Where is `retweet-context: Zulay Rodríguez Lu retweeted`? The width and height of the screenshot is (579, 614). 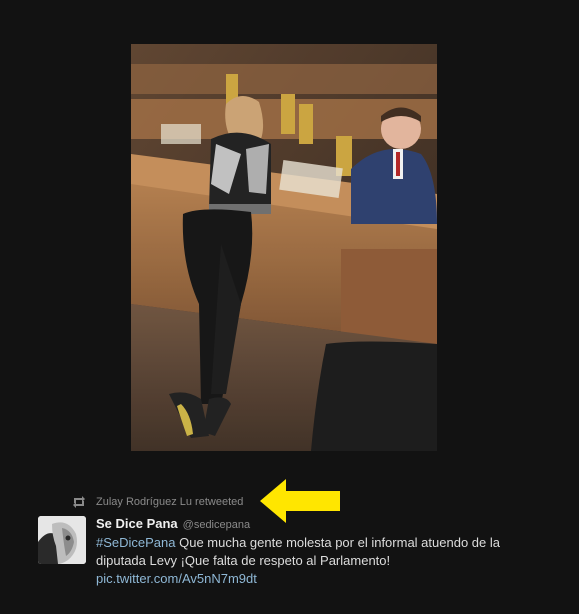
retweet-context: Zulay Rodríguez Lu retweeted is located at coordinates (157, 502).